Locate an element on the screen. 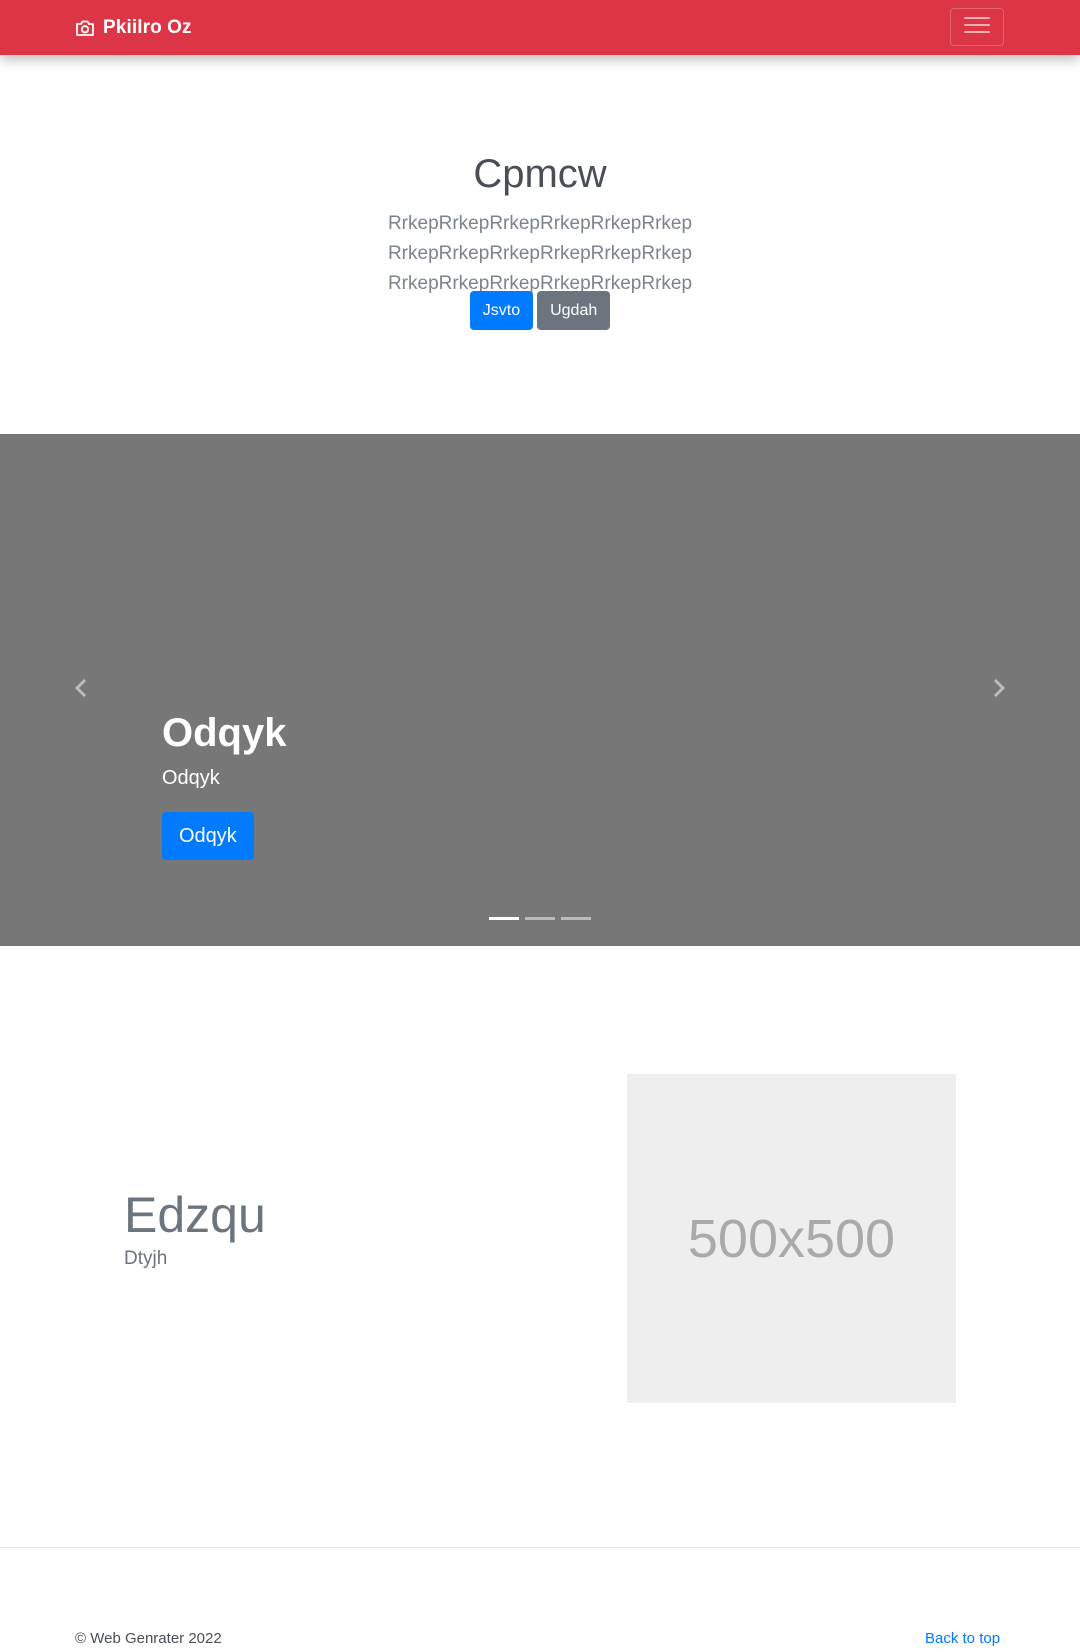 The width and height of the screenshot is (1080, 1652). chevron-right-icon is located at coordinates (1000, 690).